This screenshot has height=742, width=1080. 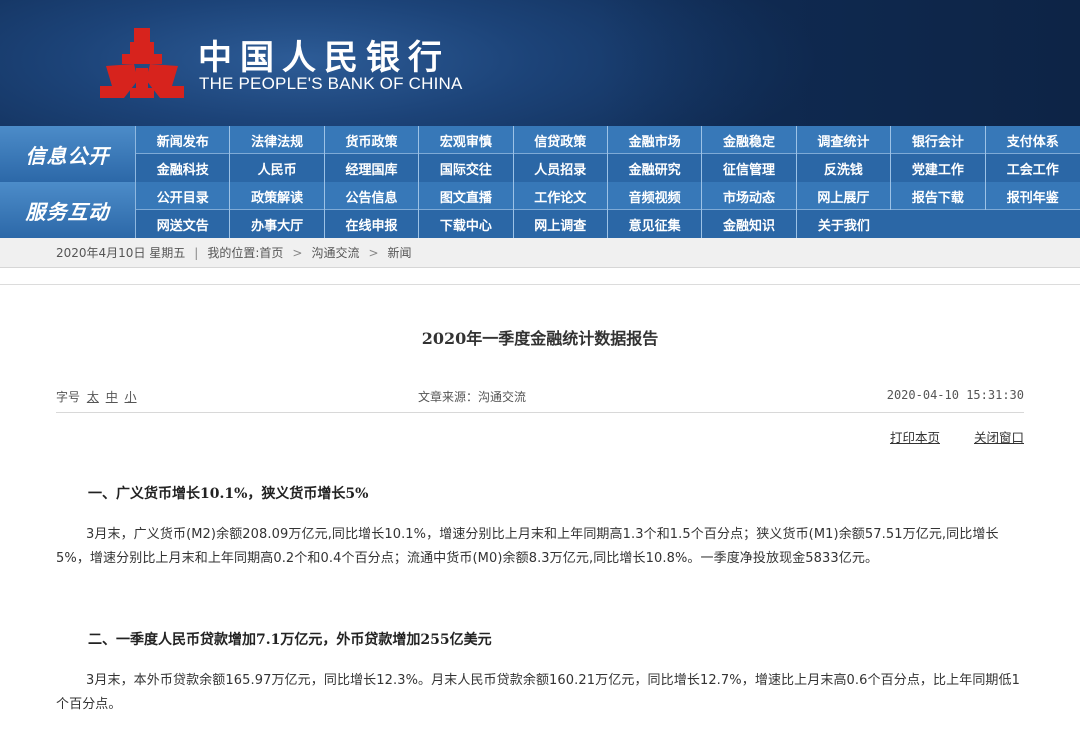 I want to click on font-size-small-link: 小, so click(x=131, y=397).